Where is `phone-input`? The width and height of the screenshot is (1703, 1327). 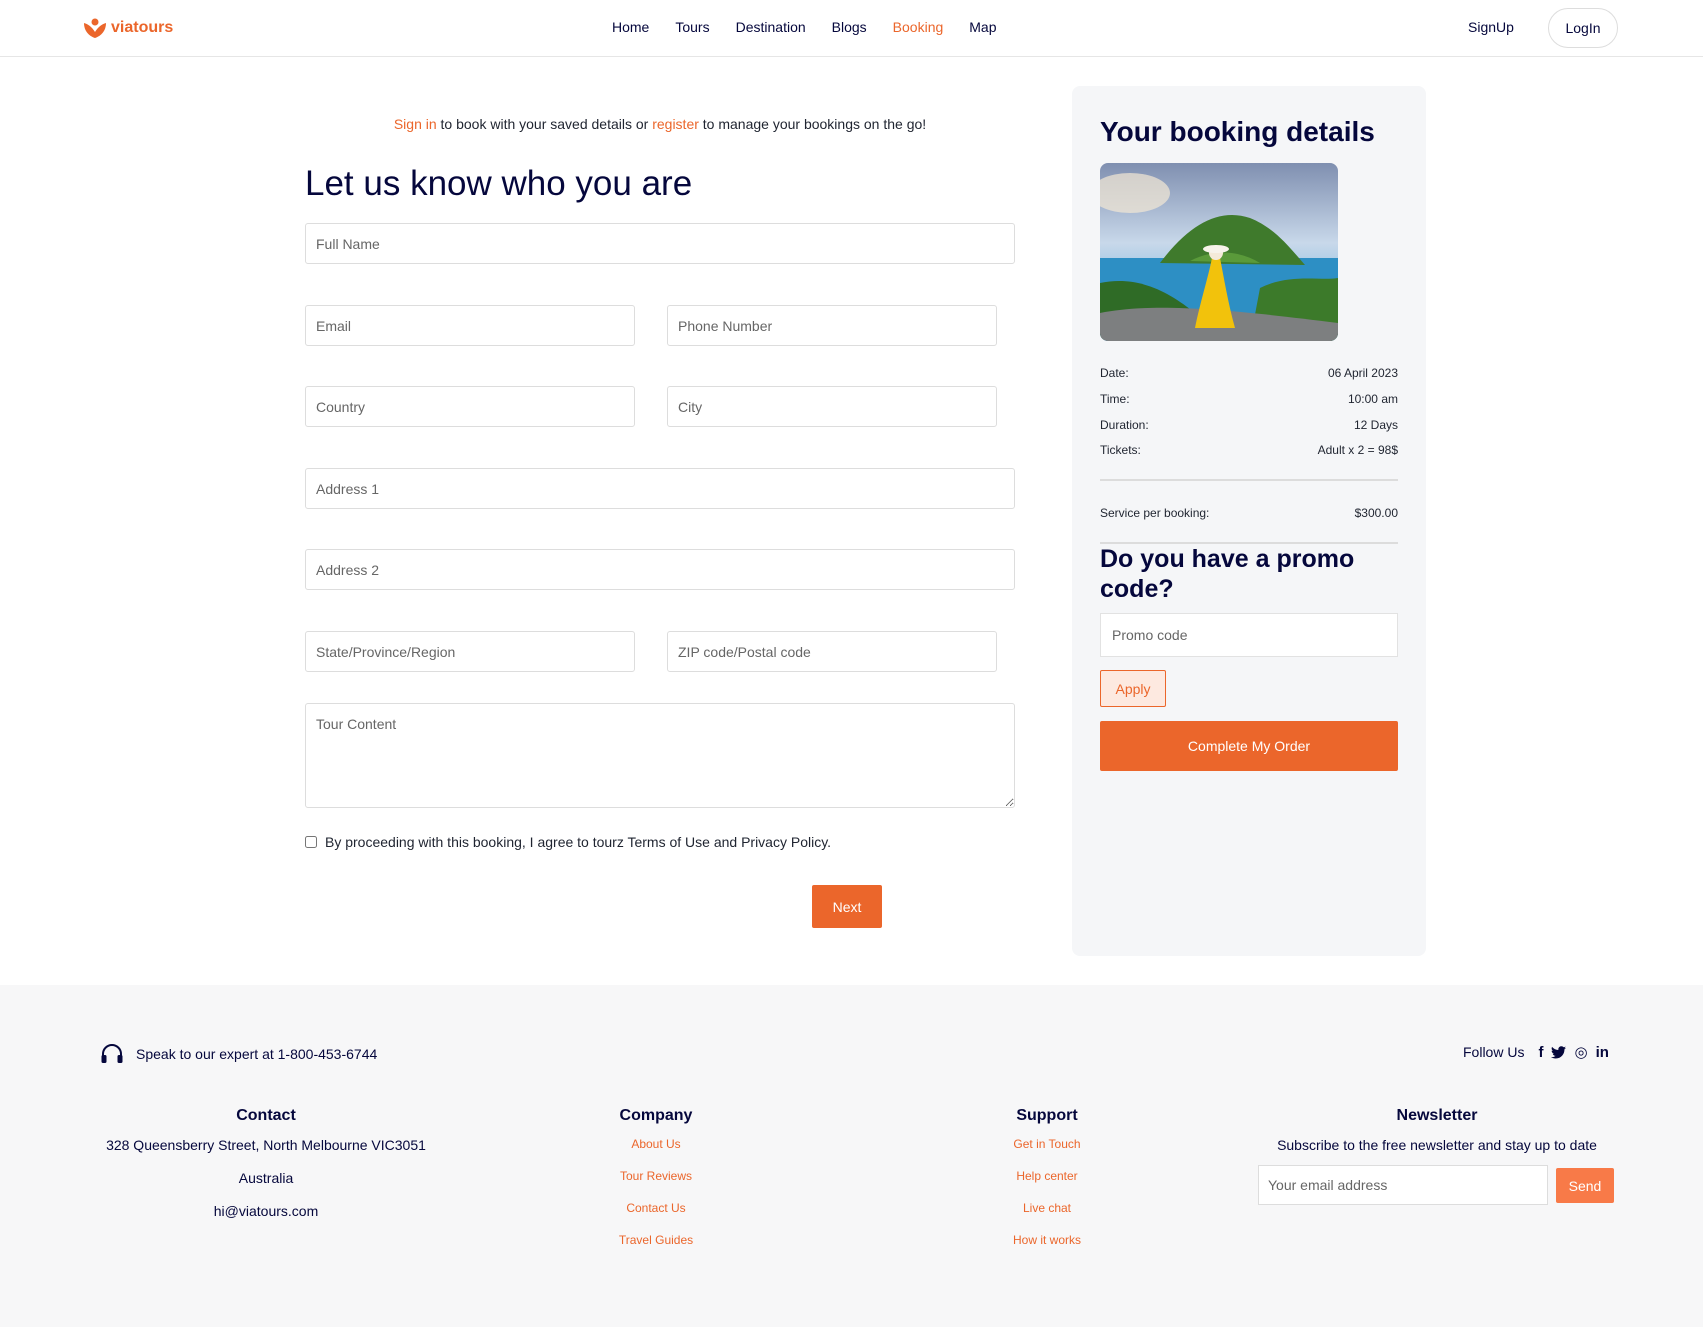 phone-input is located at coordinates (832, 325).